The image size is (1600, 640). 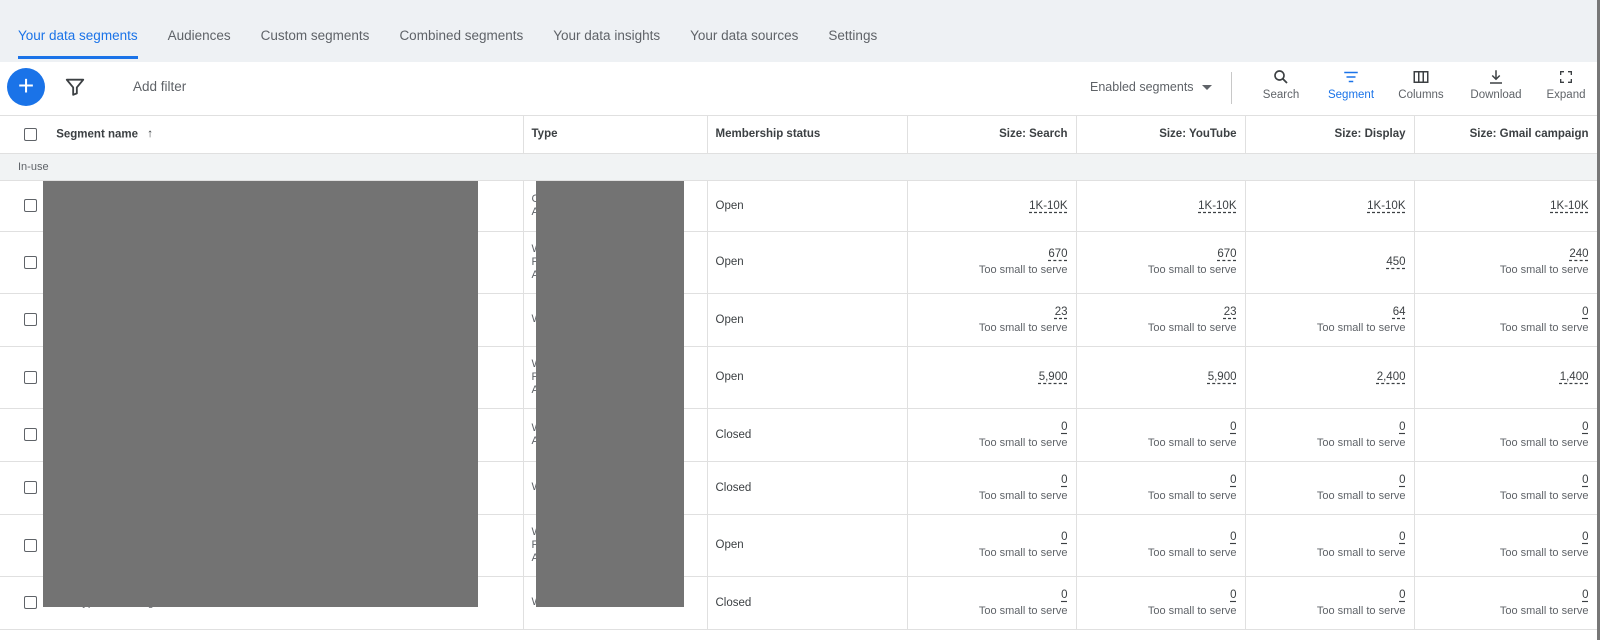 What do you see at coordinates (1578, 254) in the screenshot?
I see `size-value: 240` at bounding box center [1578, 254].